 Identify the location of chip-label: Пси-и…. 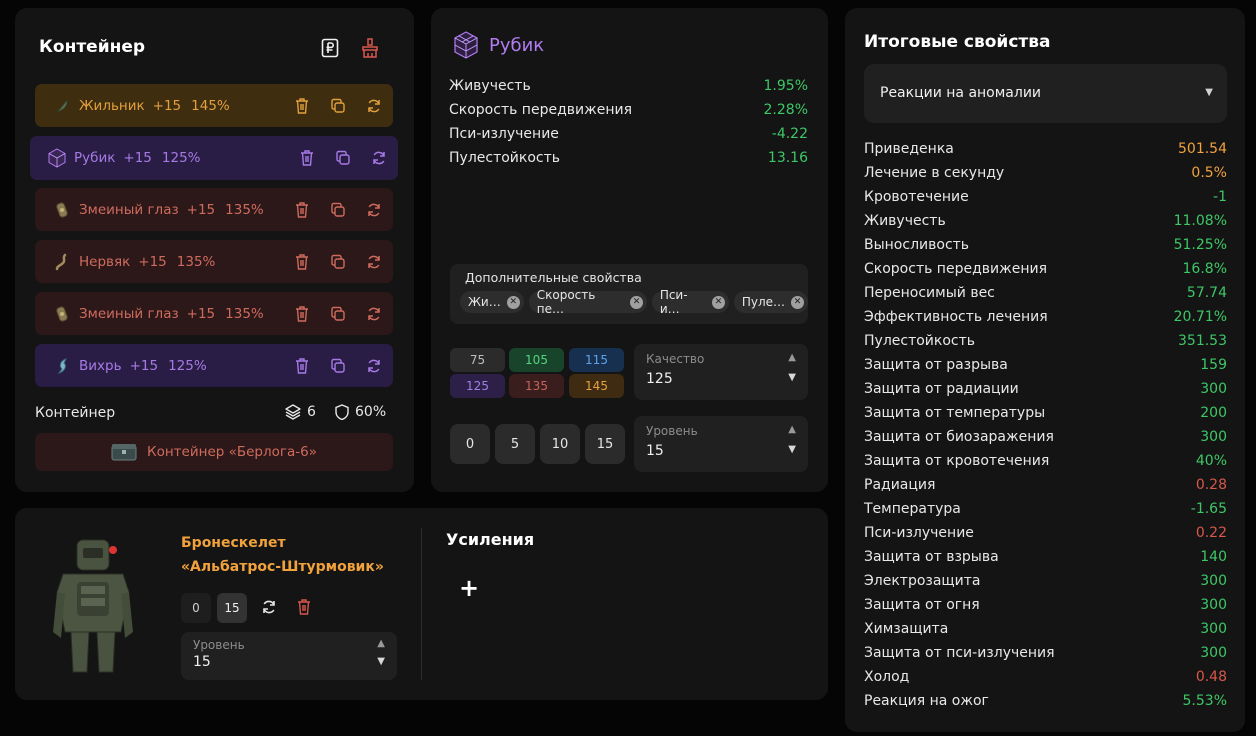
(673, 302).